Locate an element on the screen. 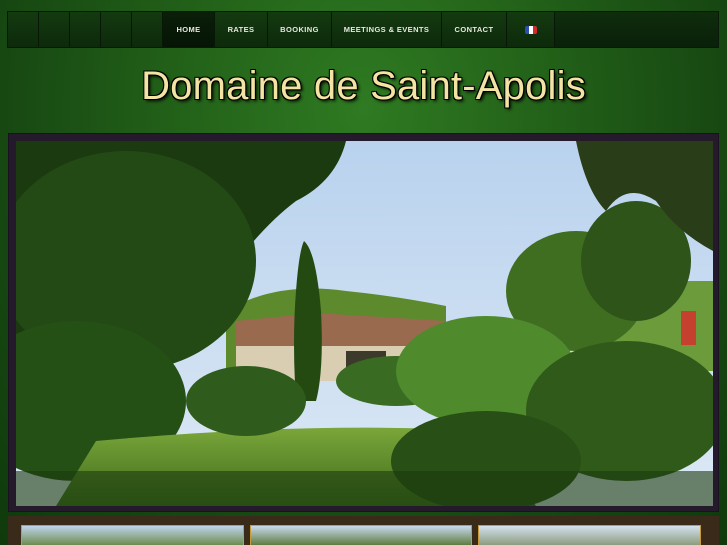  thumbnail-strip is located at coordinates (363, 530).